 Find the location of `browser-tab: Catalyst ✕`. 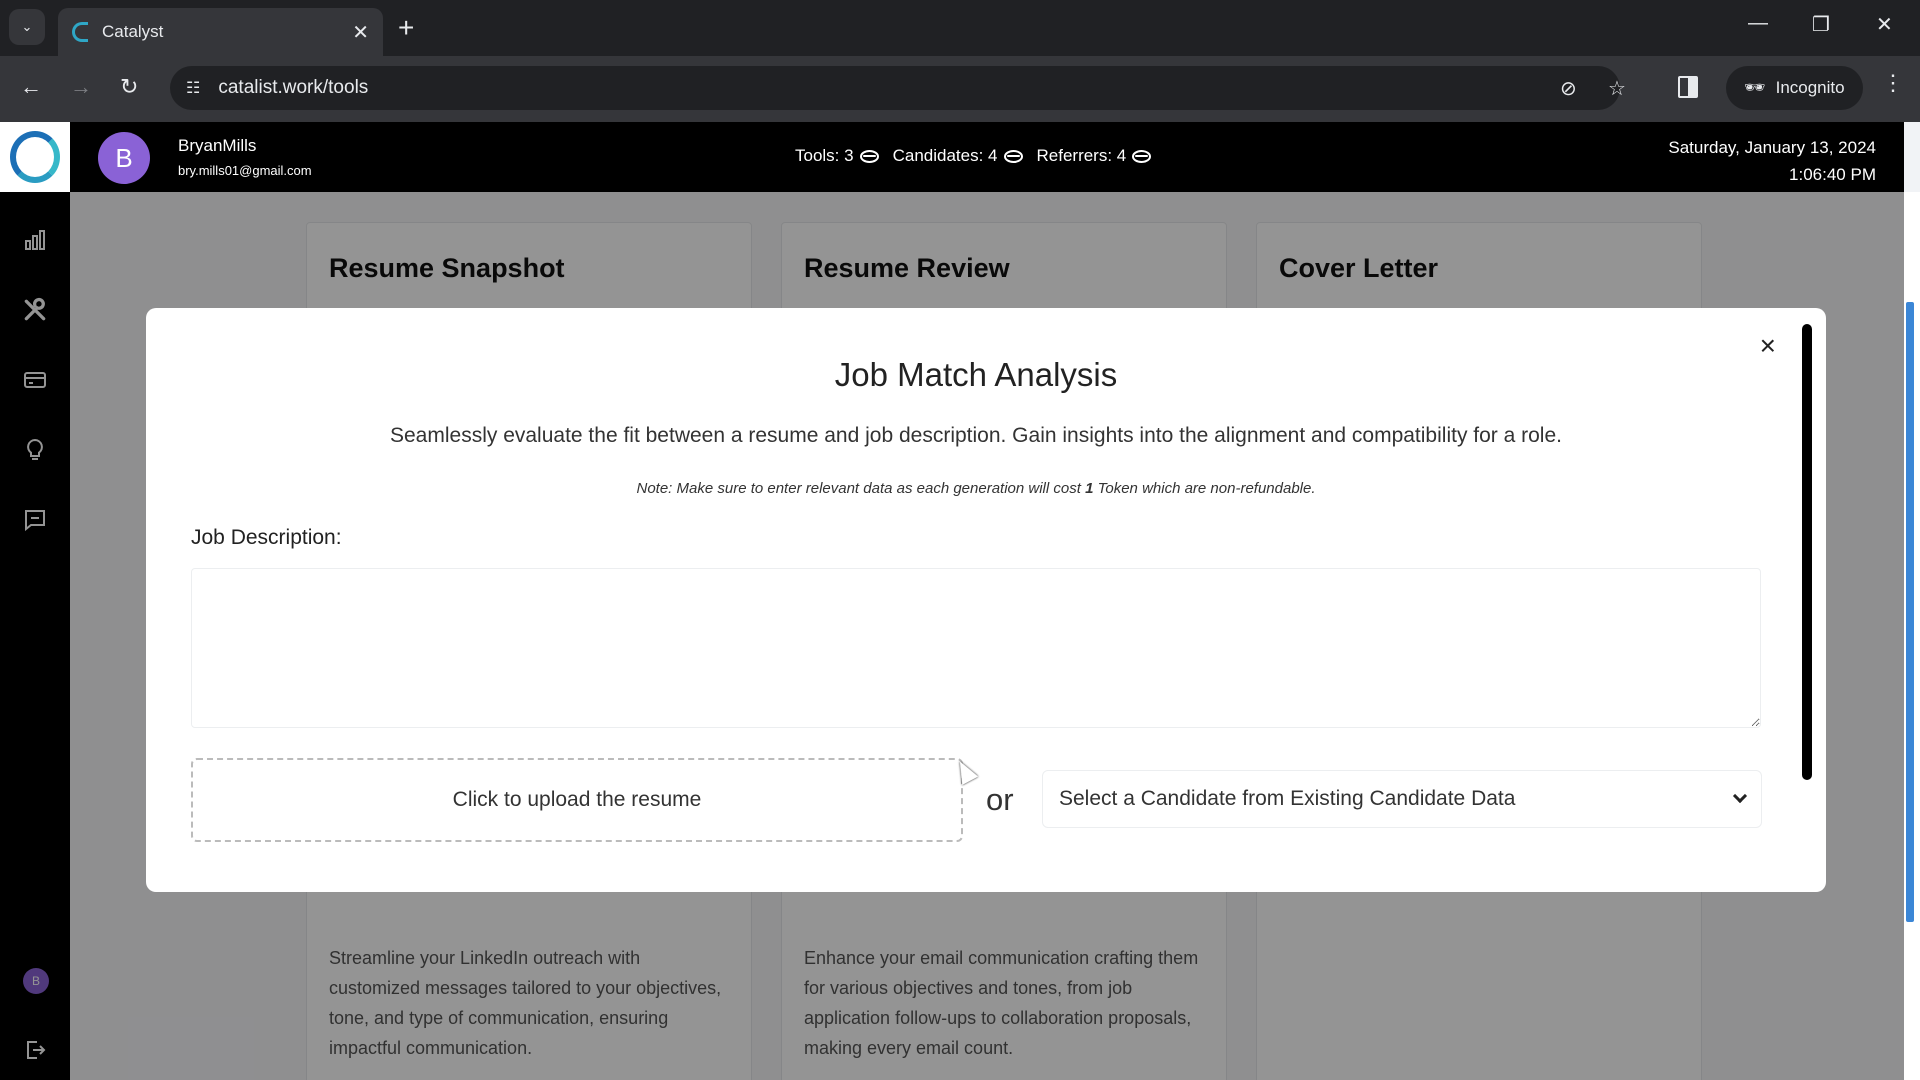

browser-tab: Catalyst ✕ is located at coordinates (220, 32).